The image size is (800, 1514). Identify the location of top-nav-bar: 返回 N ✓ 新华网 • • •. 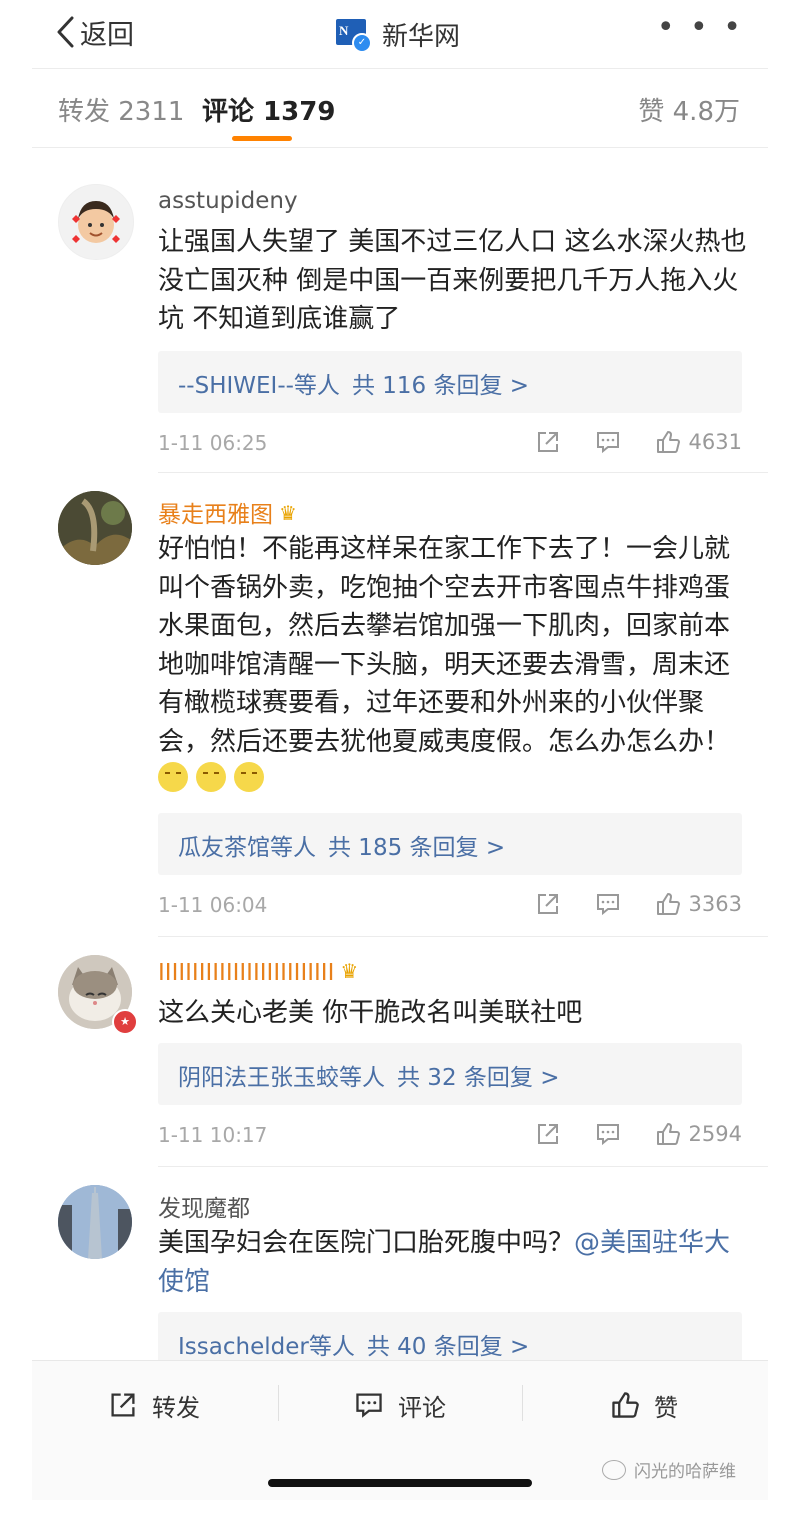
(400, 34).